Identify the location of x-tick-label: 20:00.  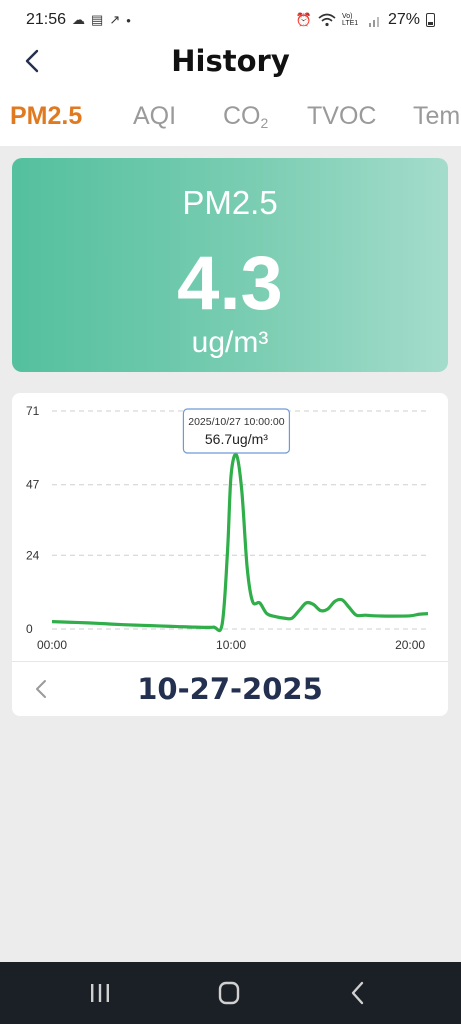
(410, 645).